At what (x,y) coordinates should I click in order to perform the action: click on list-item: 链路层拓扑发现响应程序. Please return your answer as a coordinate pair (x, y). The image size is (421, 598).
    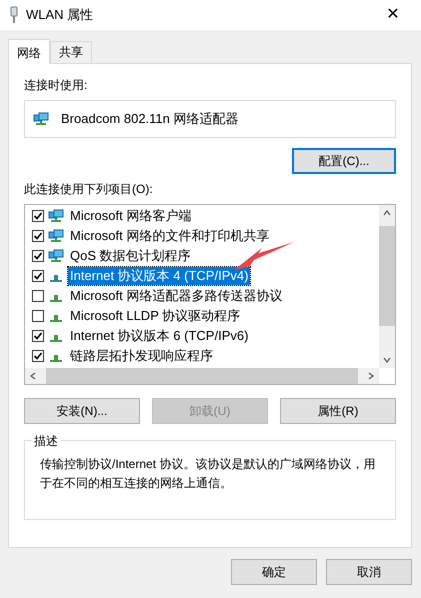
    Looking at the image, I should click on (141, 356).